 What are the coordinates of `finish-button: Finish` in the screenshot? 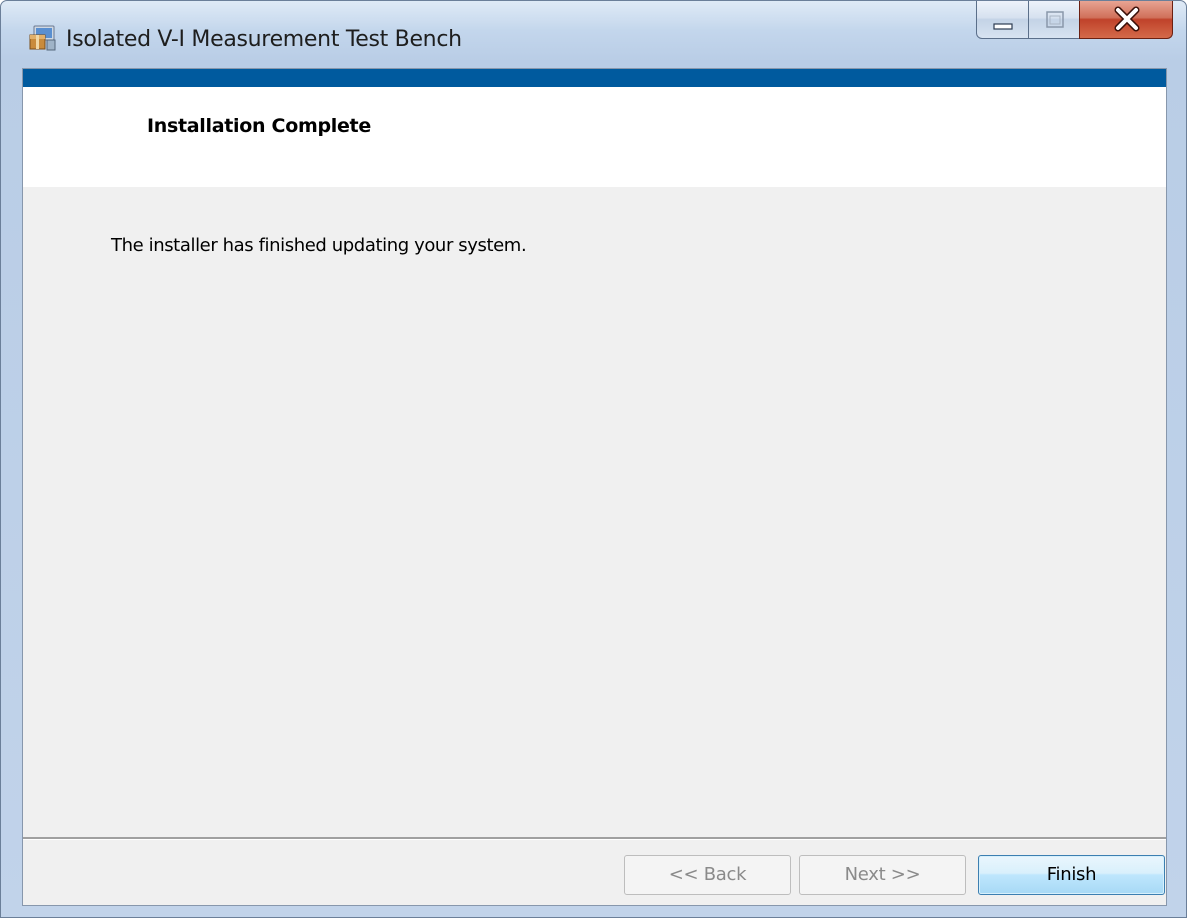 It's located at (1071, 875).